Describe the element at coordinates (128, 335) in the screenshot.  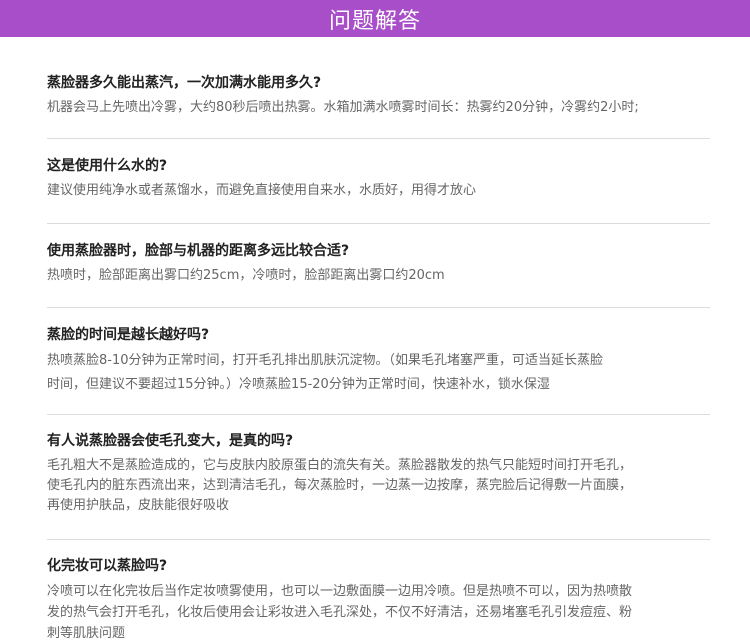
I see `faq-question: 蒸脸的时间是越长越好吗?` at that location.